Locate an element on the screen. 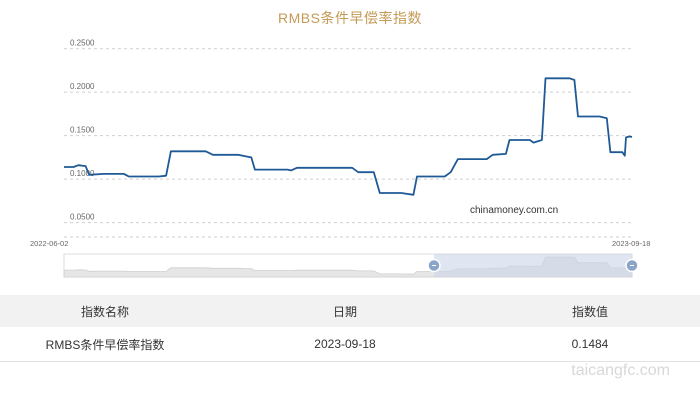  cell-date: 2023-09-18 is located at coordinates (345, 344).